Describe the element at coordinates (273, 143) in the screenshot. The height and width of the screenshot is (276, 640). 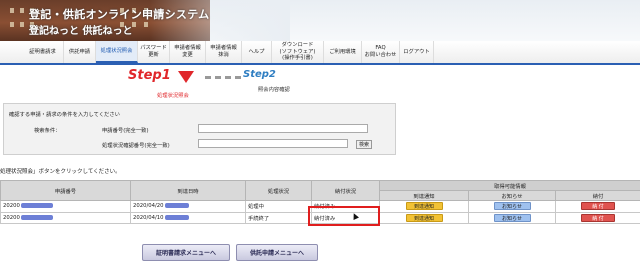
I see `confirm-number-input` at that location.